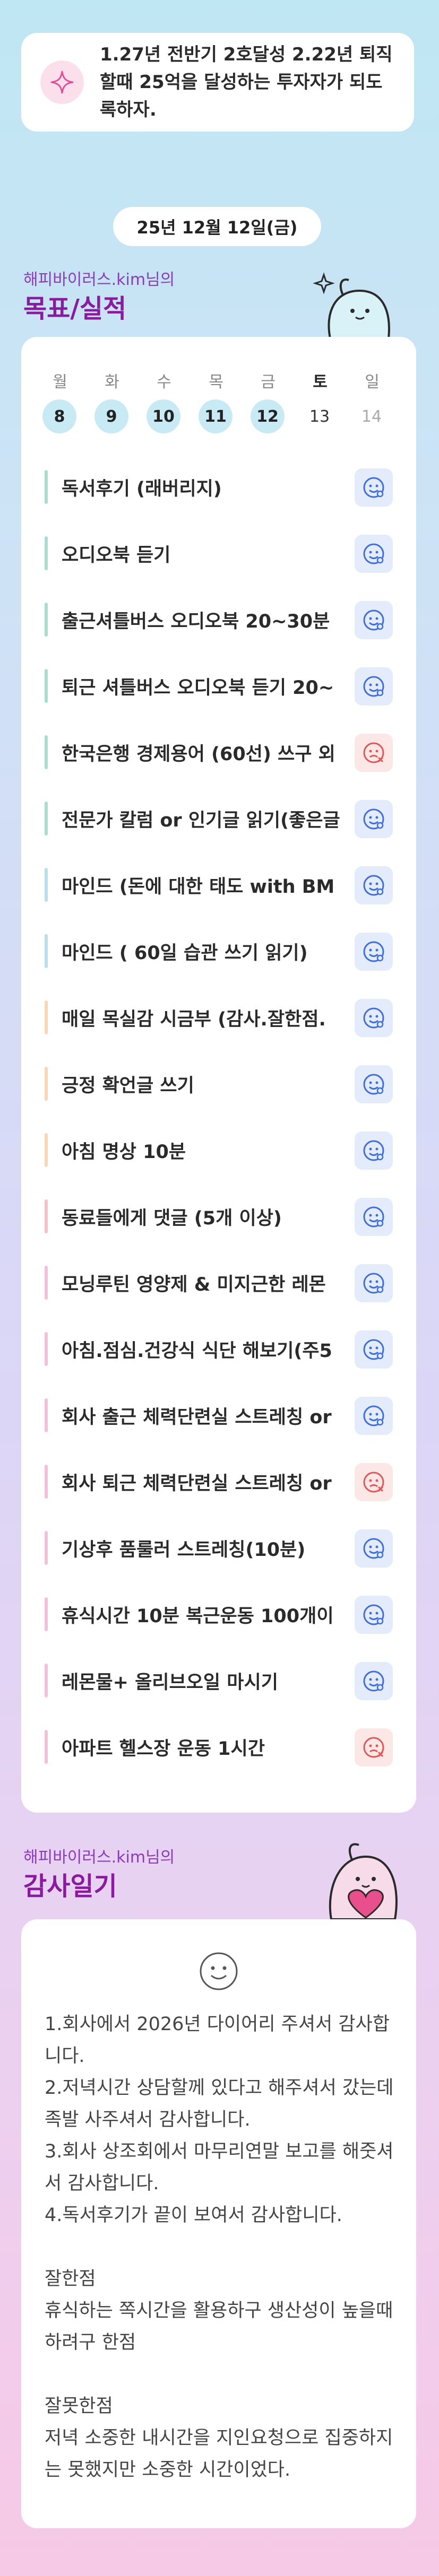 The height and width of the screenshot is (2576, 439). What do you see at coordinates (194, 1019) in the screenshot?
I see `task-name: 매일 목실감 시금부 (감사.잘한점.` at bounding box center [194, 1019].